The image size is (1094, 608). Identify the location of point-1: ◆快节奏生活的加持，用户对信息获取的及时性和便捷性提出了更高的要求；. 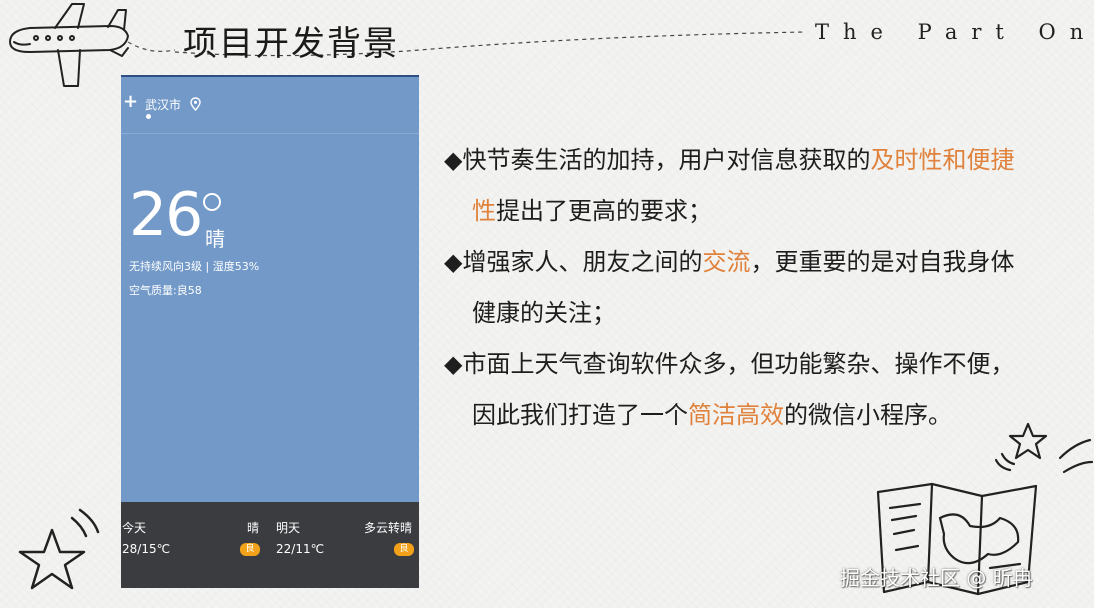
(734, 186).